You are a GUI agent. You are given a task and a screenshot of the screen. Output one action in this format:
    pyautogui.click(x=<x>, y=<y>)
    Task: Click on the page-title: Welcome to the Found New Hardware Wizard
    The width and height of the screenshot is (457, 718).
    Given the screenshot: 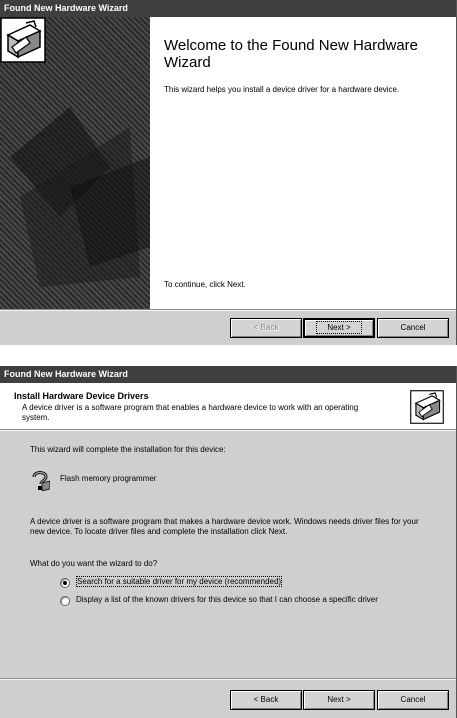 What is the action you would take?
    pyautogui.click(x=291, y=54)
    